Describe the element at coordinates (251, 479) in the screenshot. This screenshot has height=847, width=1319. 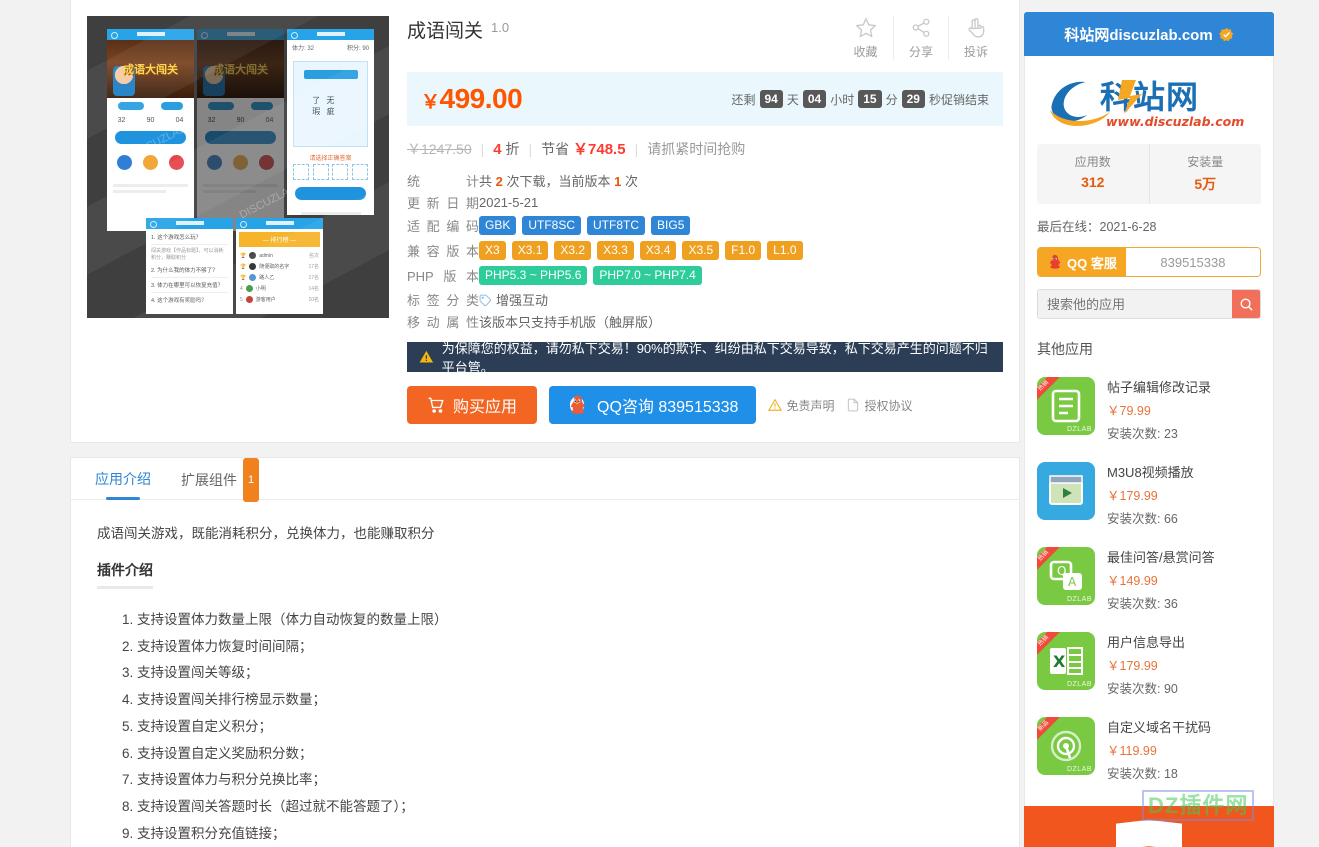
I see `tab-extensions-badge: 1` at that location.